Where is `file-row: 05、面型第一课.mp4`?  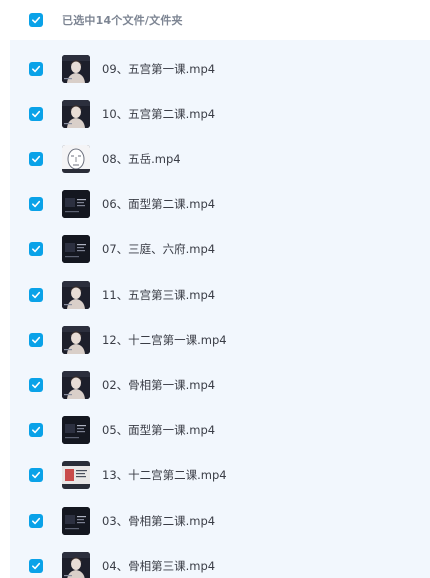 file-row: 05、面型第一课.mp4 is located at coordinates (220, 430).